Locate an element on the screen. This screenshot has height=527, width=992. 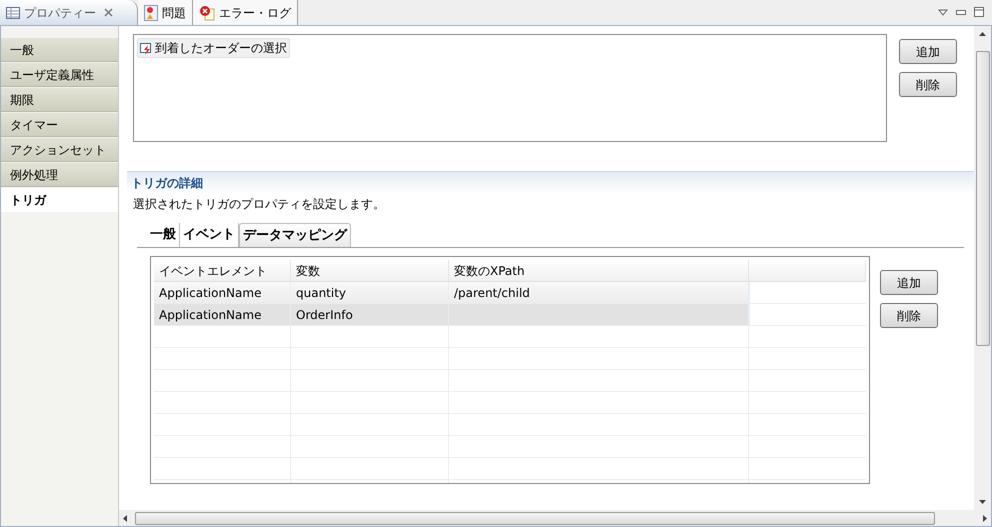
trigger-list-item: 到着したオーダーの選択 is located at coordinates (213, 48).